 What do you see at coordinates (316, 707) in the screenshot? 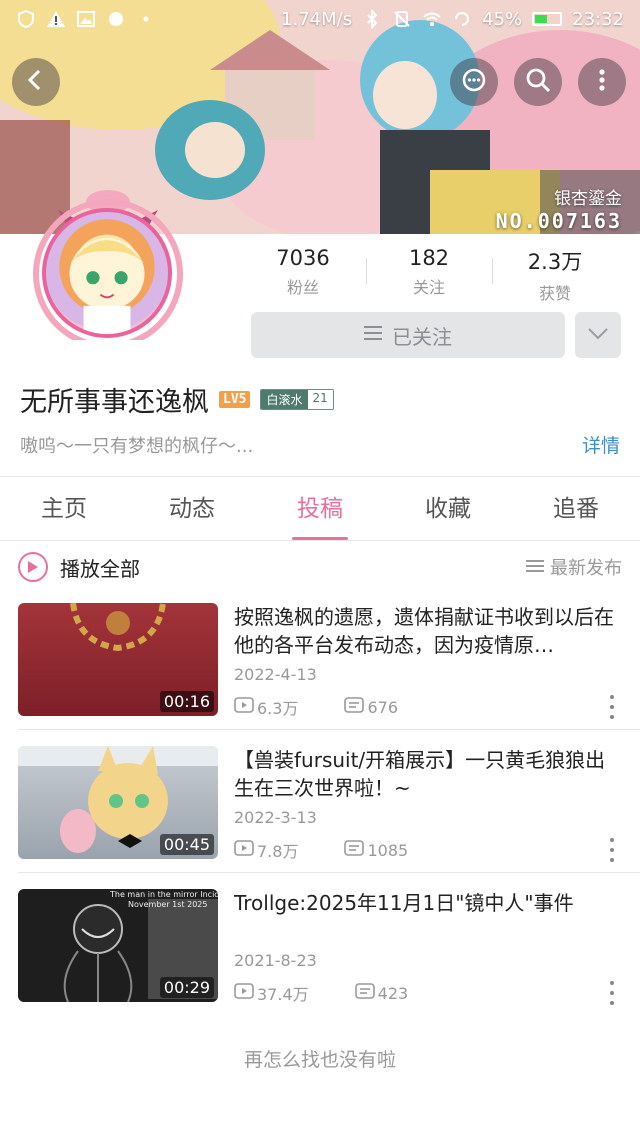
I see `video-meta: 6.3万 676` at bounding box center [316, 707].